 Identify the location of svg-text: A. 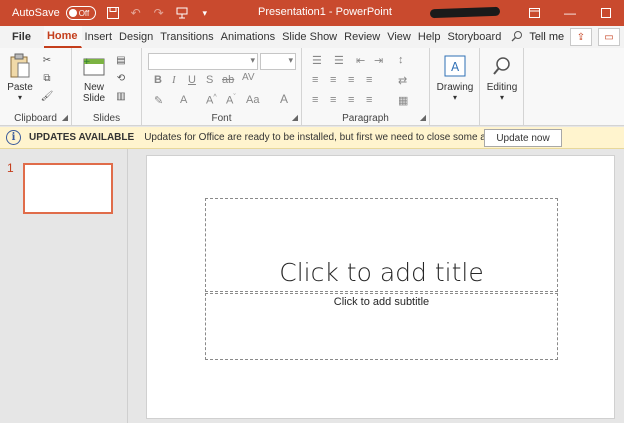
(455, 67).